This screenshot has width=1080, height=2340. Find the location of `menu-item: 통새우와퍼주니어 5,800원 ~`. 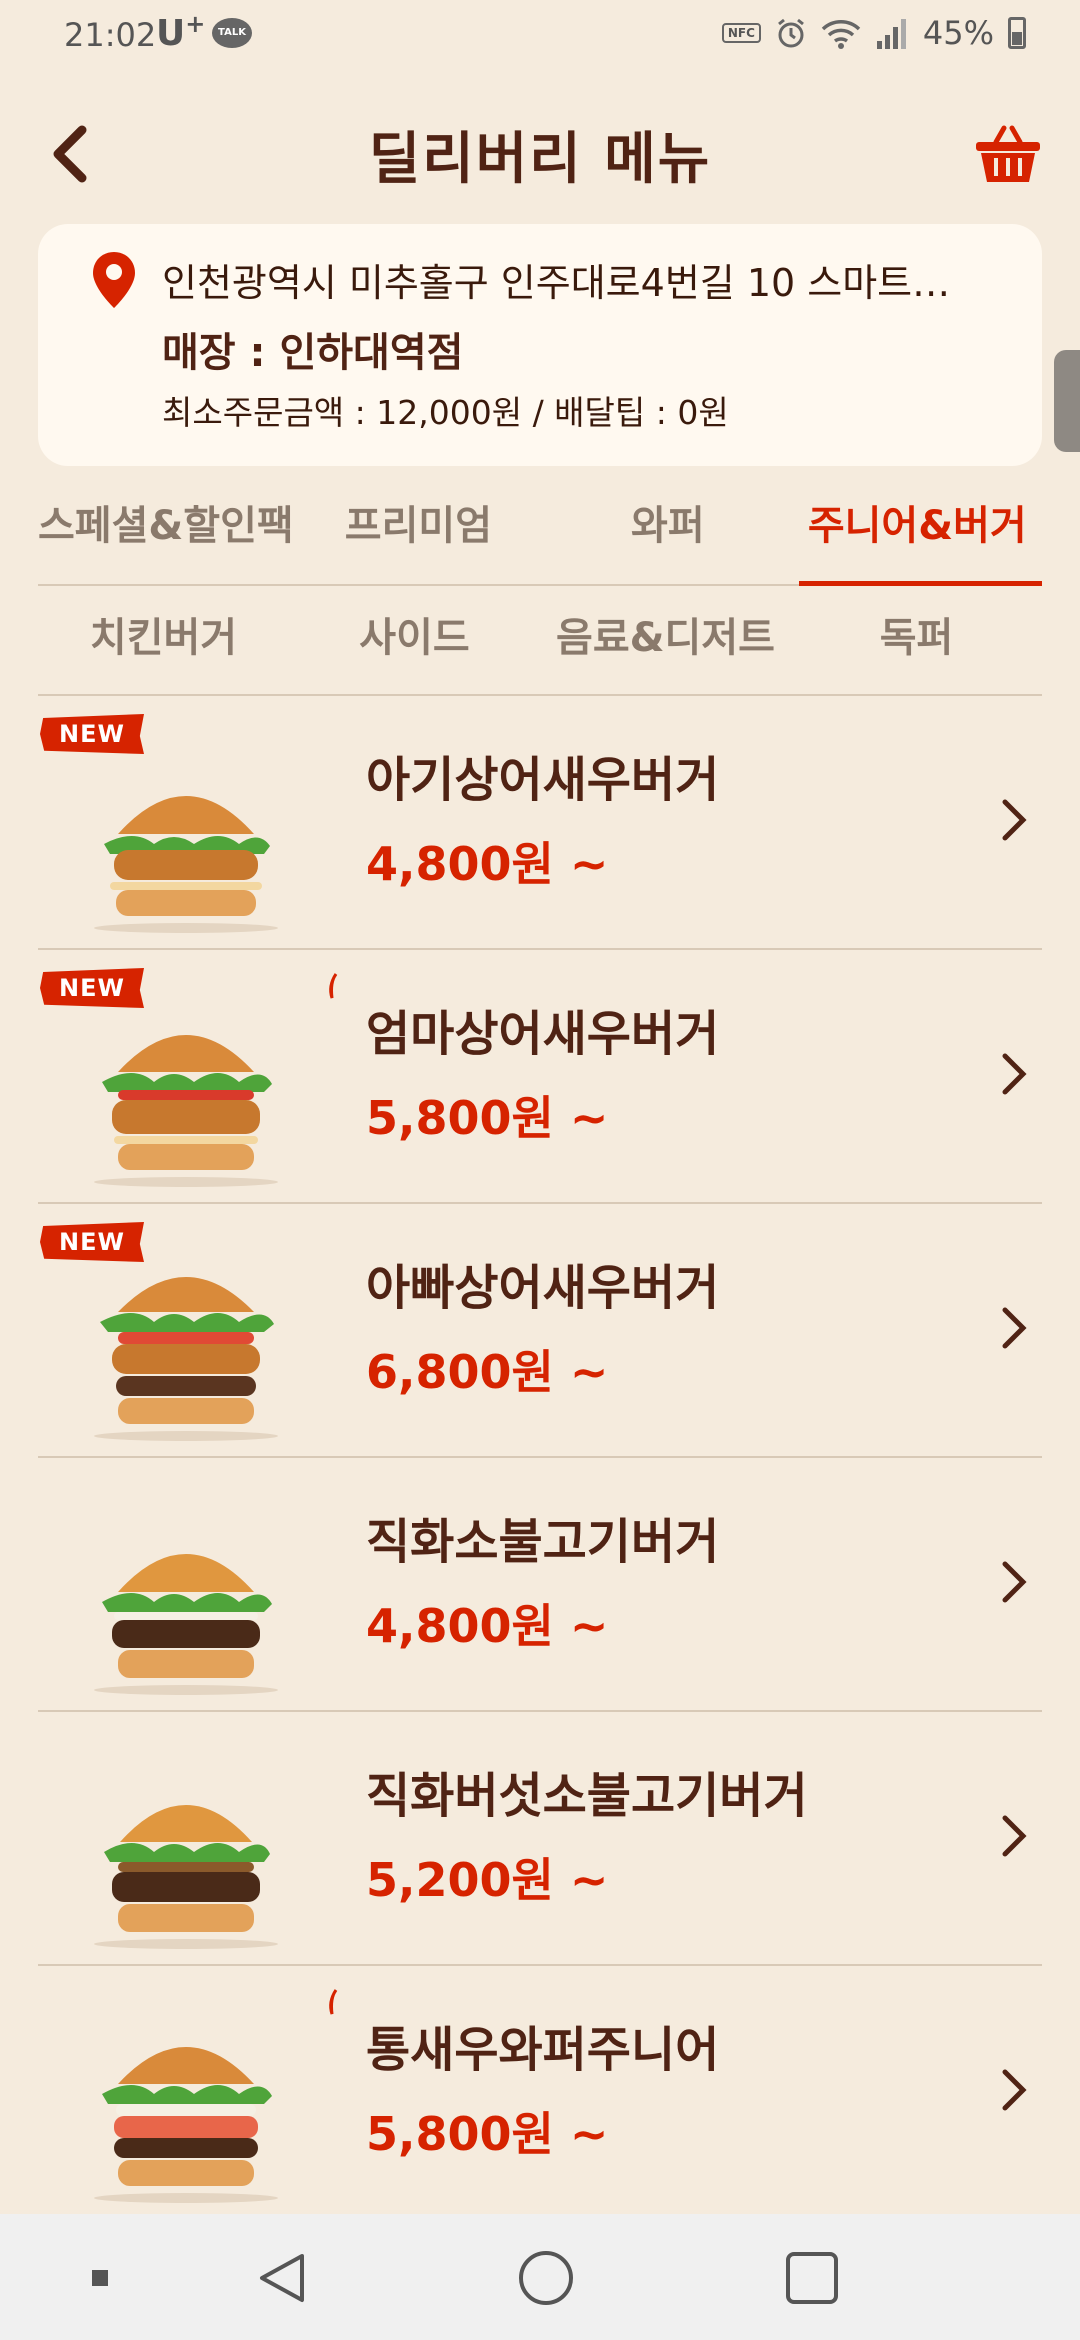

menu-item: 통새우와퍼주니어 5,800원 ~ is located at coordinates (540, 2093).